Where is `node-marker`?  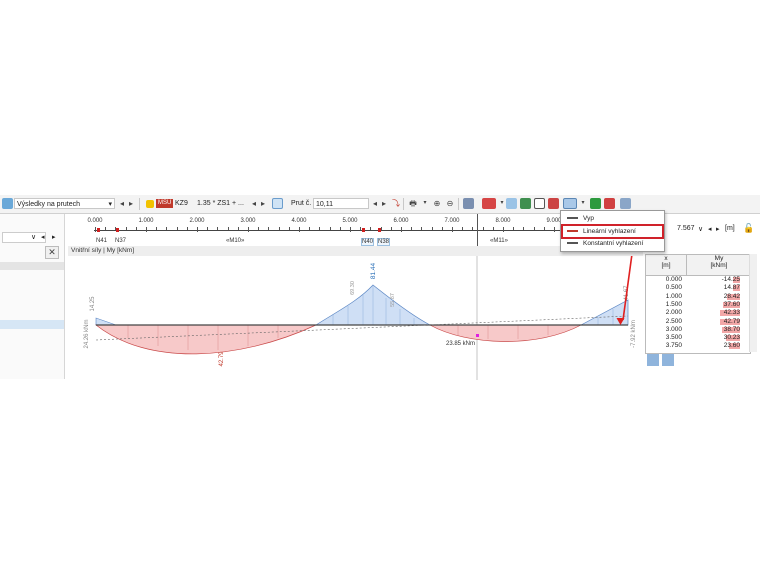 node-marker is located at coordinates (363, 230).